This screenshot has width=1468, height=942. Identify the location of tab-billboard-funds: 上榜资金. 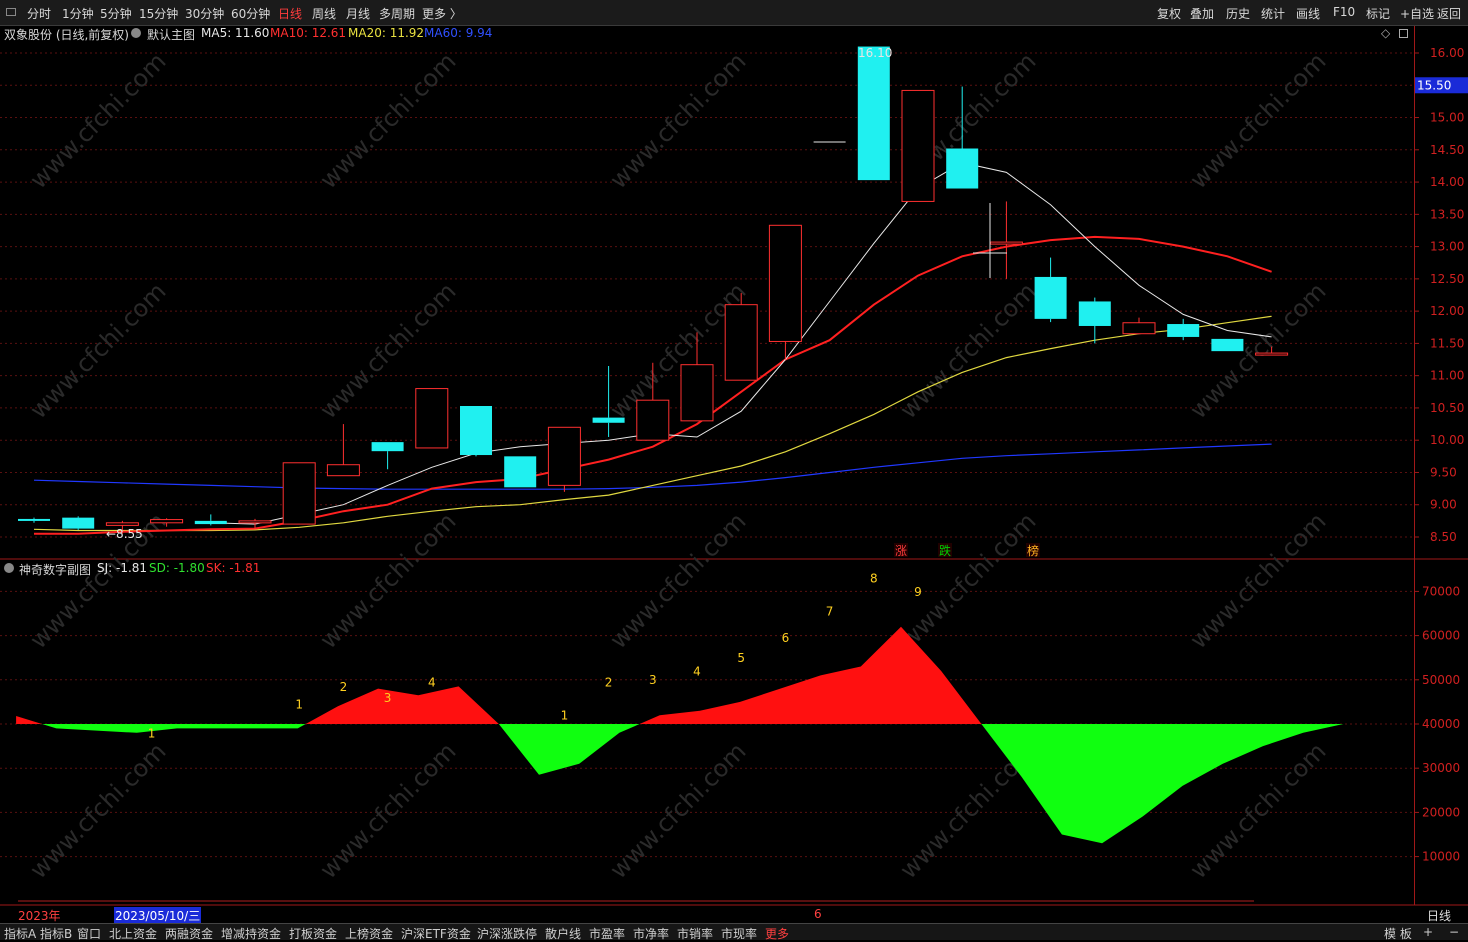
(369, 933).